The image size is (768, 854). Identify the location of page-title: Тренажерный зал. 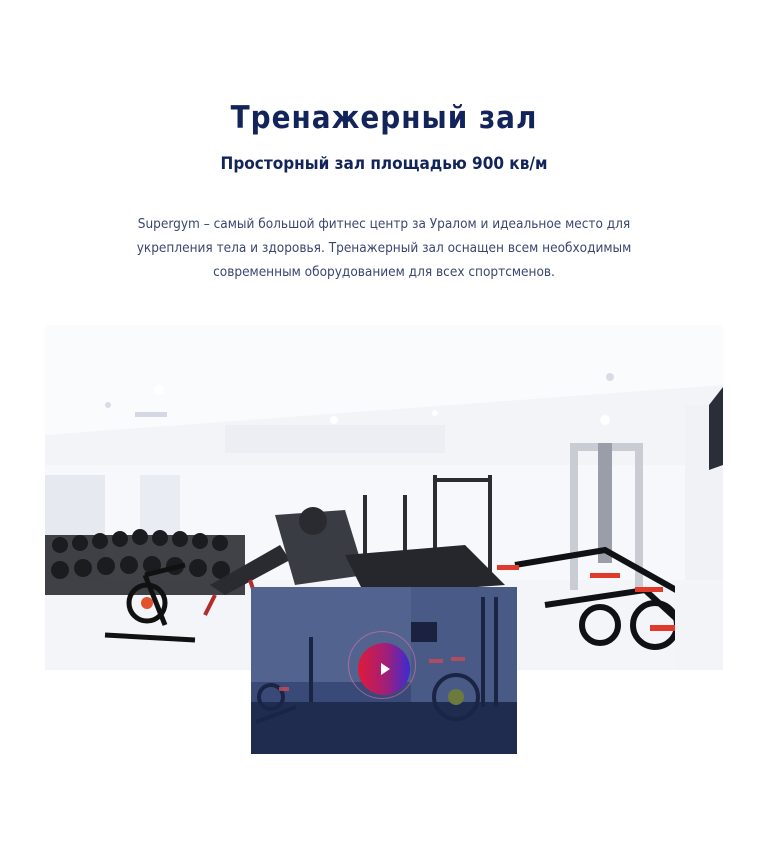
(384, 118).